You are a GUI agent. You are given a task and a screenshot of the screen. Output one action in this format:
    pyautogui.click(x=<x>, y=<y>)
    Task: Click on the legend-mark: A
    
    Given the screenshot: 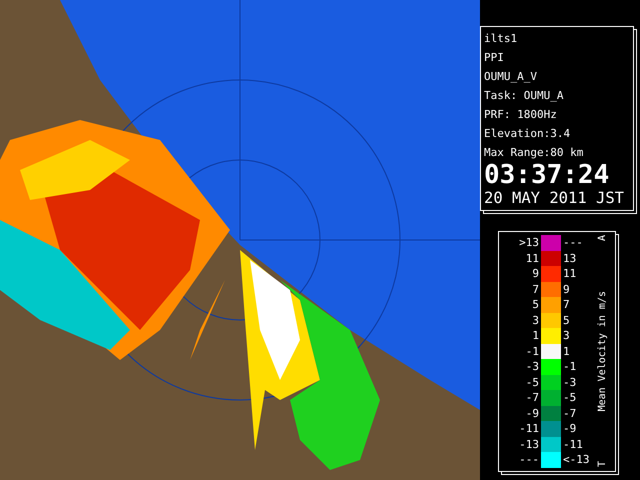 What is the action you would take?
    pyautogui.click(x=602, y=238)
    